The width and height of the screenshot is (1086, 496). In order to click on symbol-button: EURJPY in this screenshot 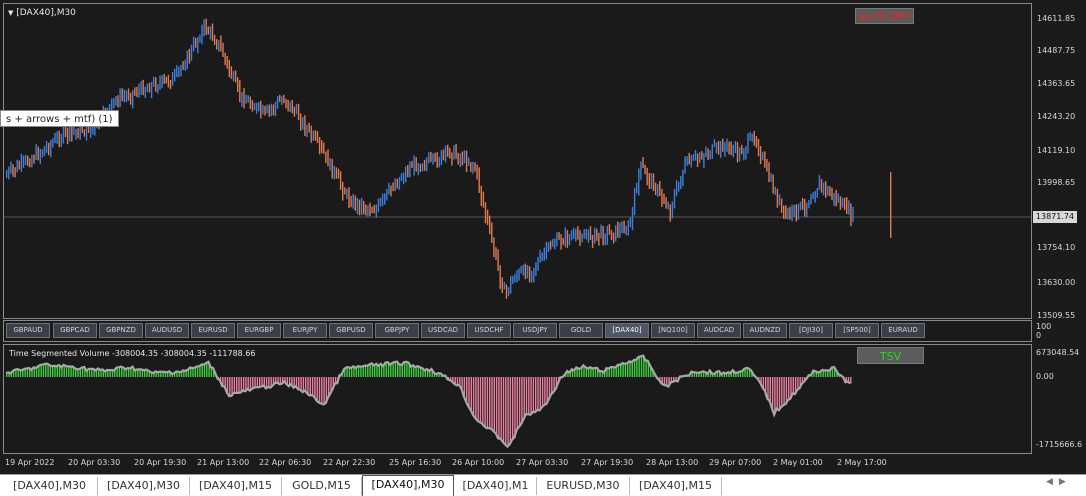, I will do `click(305, 330)`.